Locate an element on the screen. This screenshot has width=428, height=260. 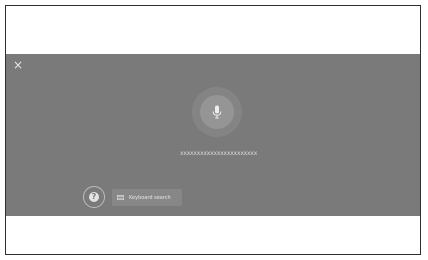
help-button: ? is located at coordinates (94, 197).